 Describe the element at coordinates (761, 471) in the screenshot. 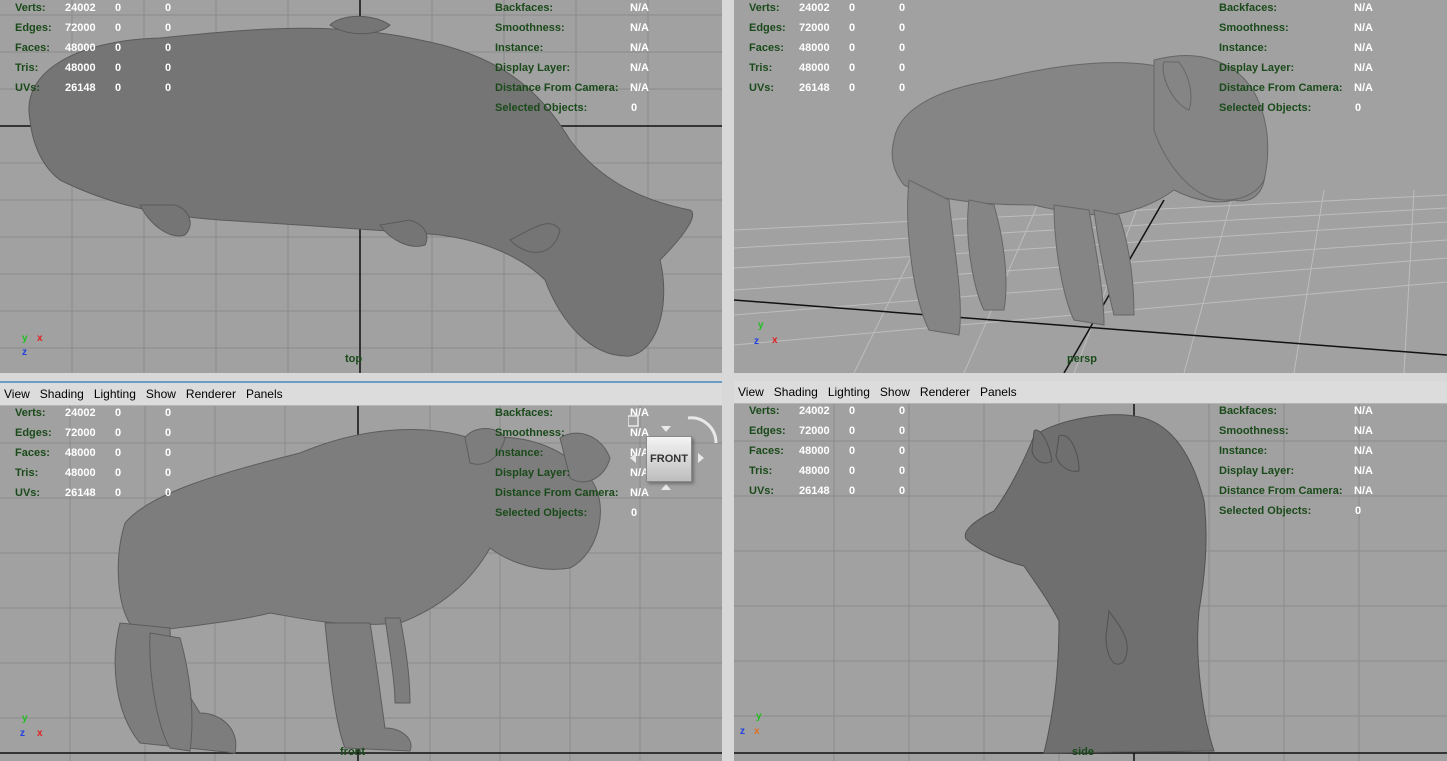

I see `hud-label: Tris:` at that location.